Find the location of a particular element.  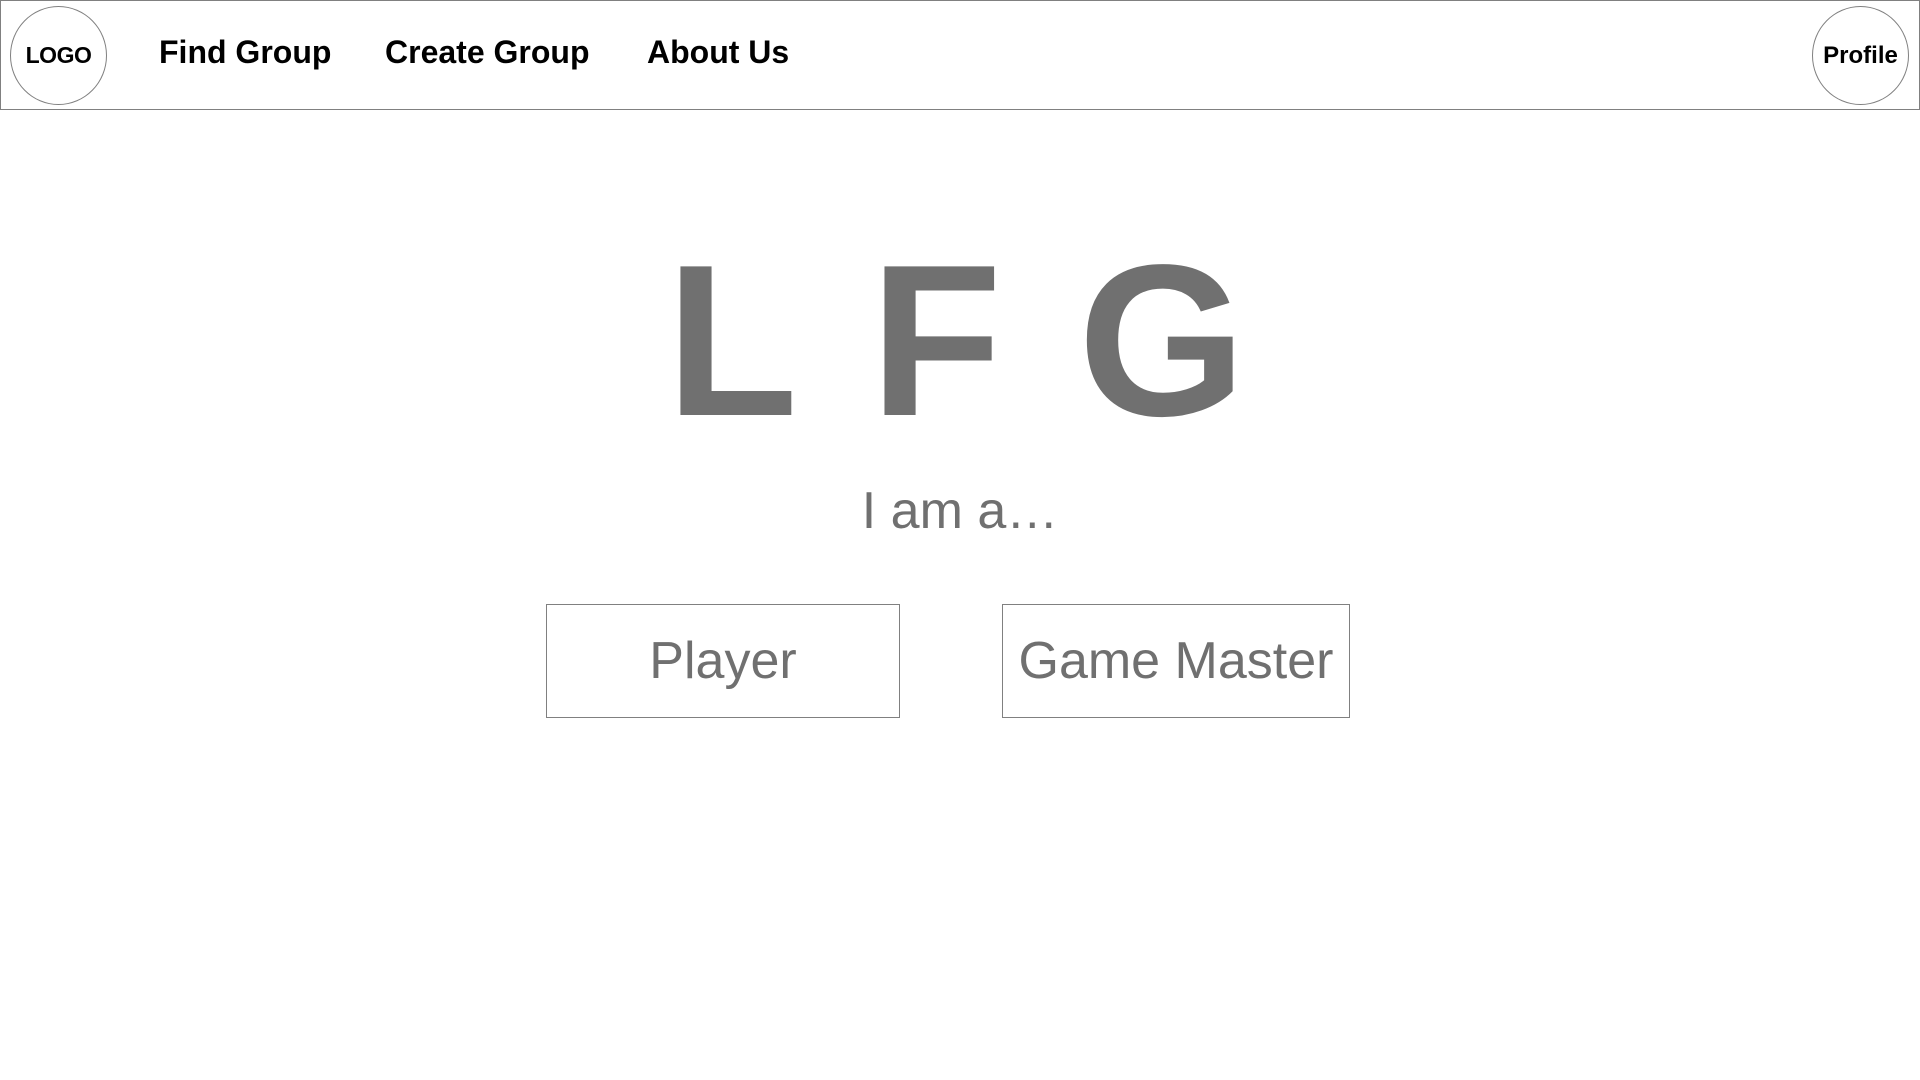

nav-link-find-group: Find Group is located at coordinates (245, 52).